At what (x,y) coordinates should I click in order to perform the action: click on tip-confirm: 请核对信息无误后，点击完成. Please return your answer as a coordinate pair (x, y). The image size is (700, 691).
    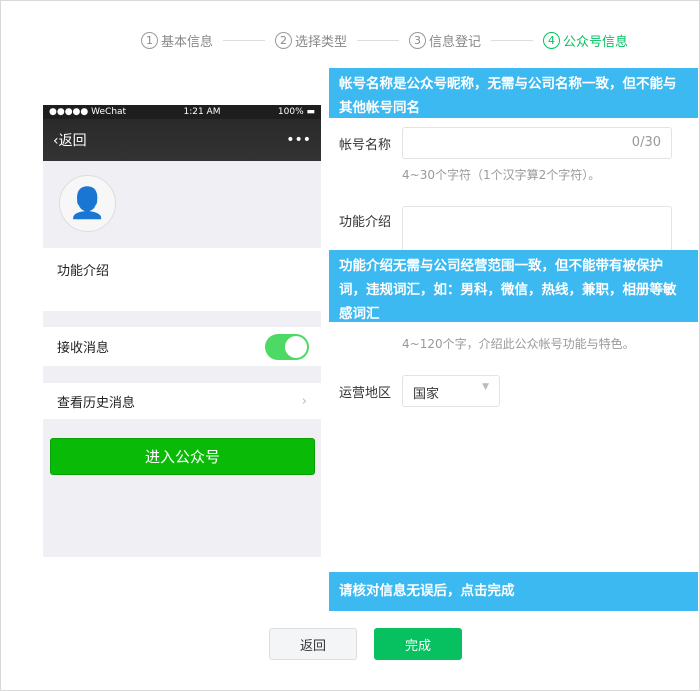
    Looking at the image, I should click on (513, 591).